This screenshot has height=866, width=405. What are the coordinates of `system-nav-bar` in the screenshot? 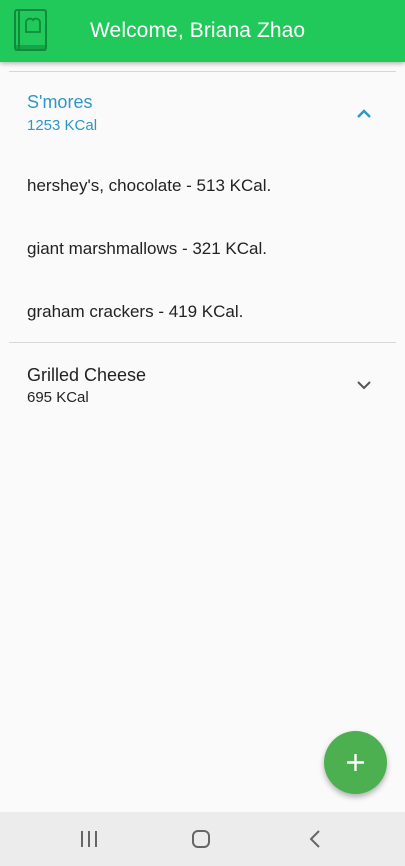 It's located at (202, 839).